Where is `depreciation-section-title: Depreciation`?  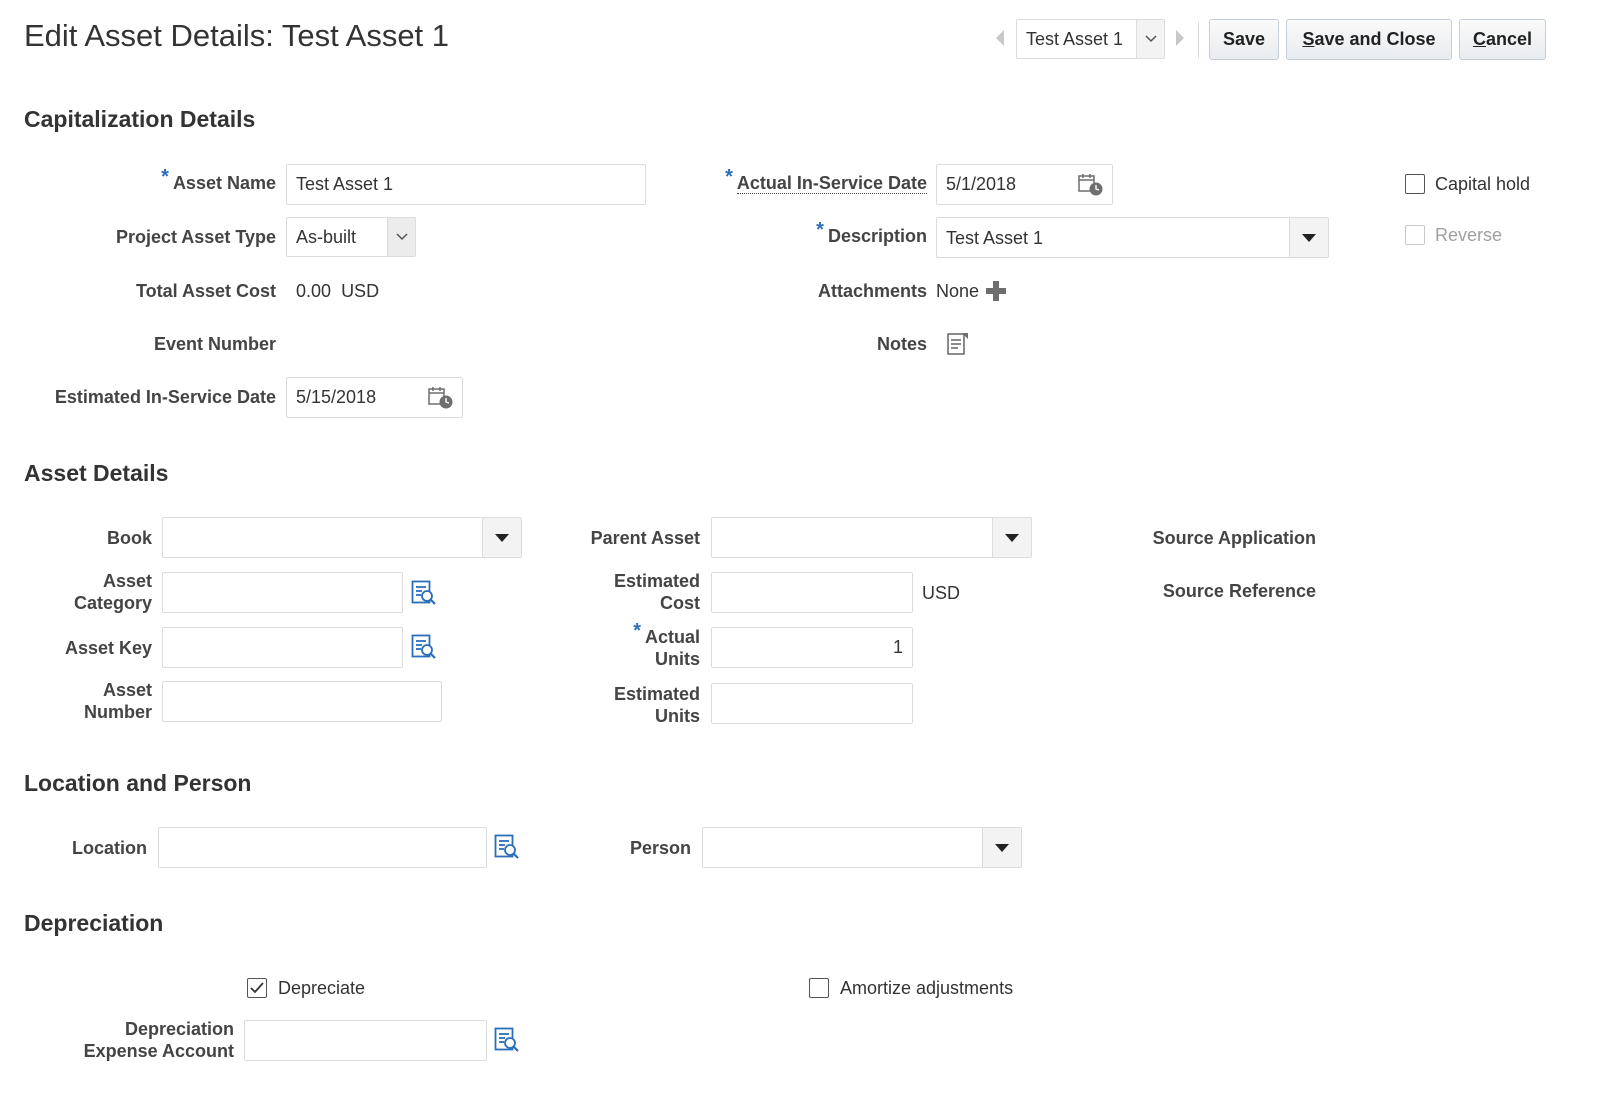
depreciation-section-title: Depreciation is located at coordinates (94, 923).